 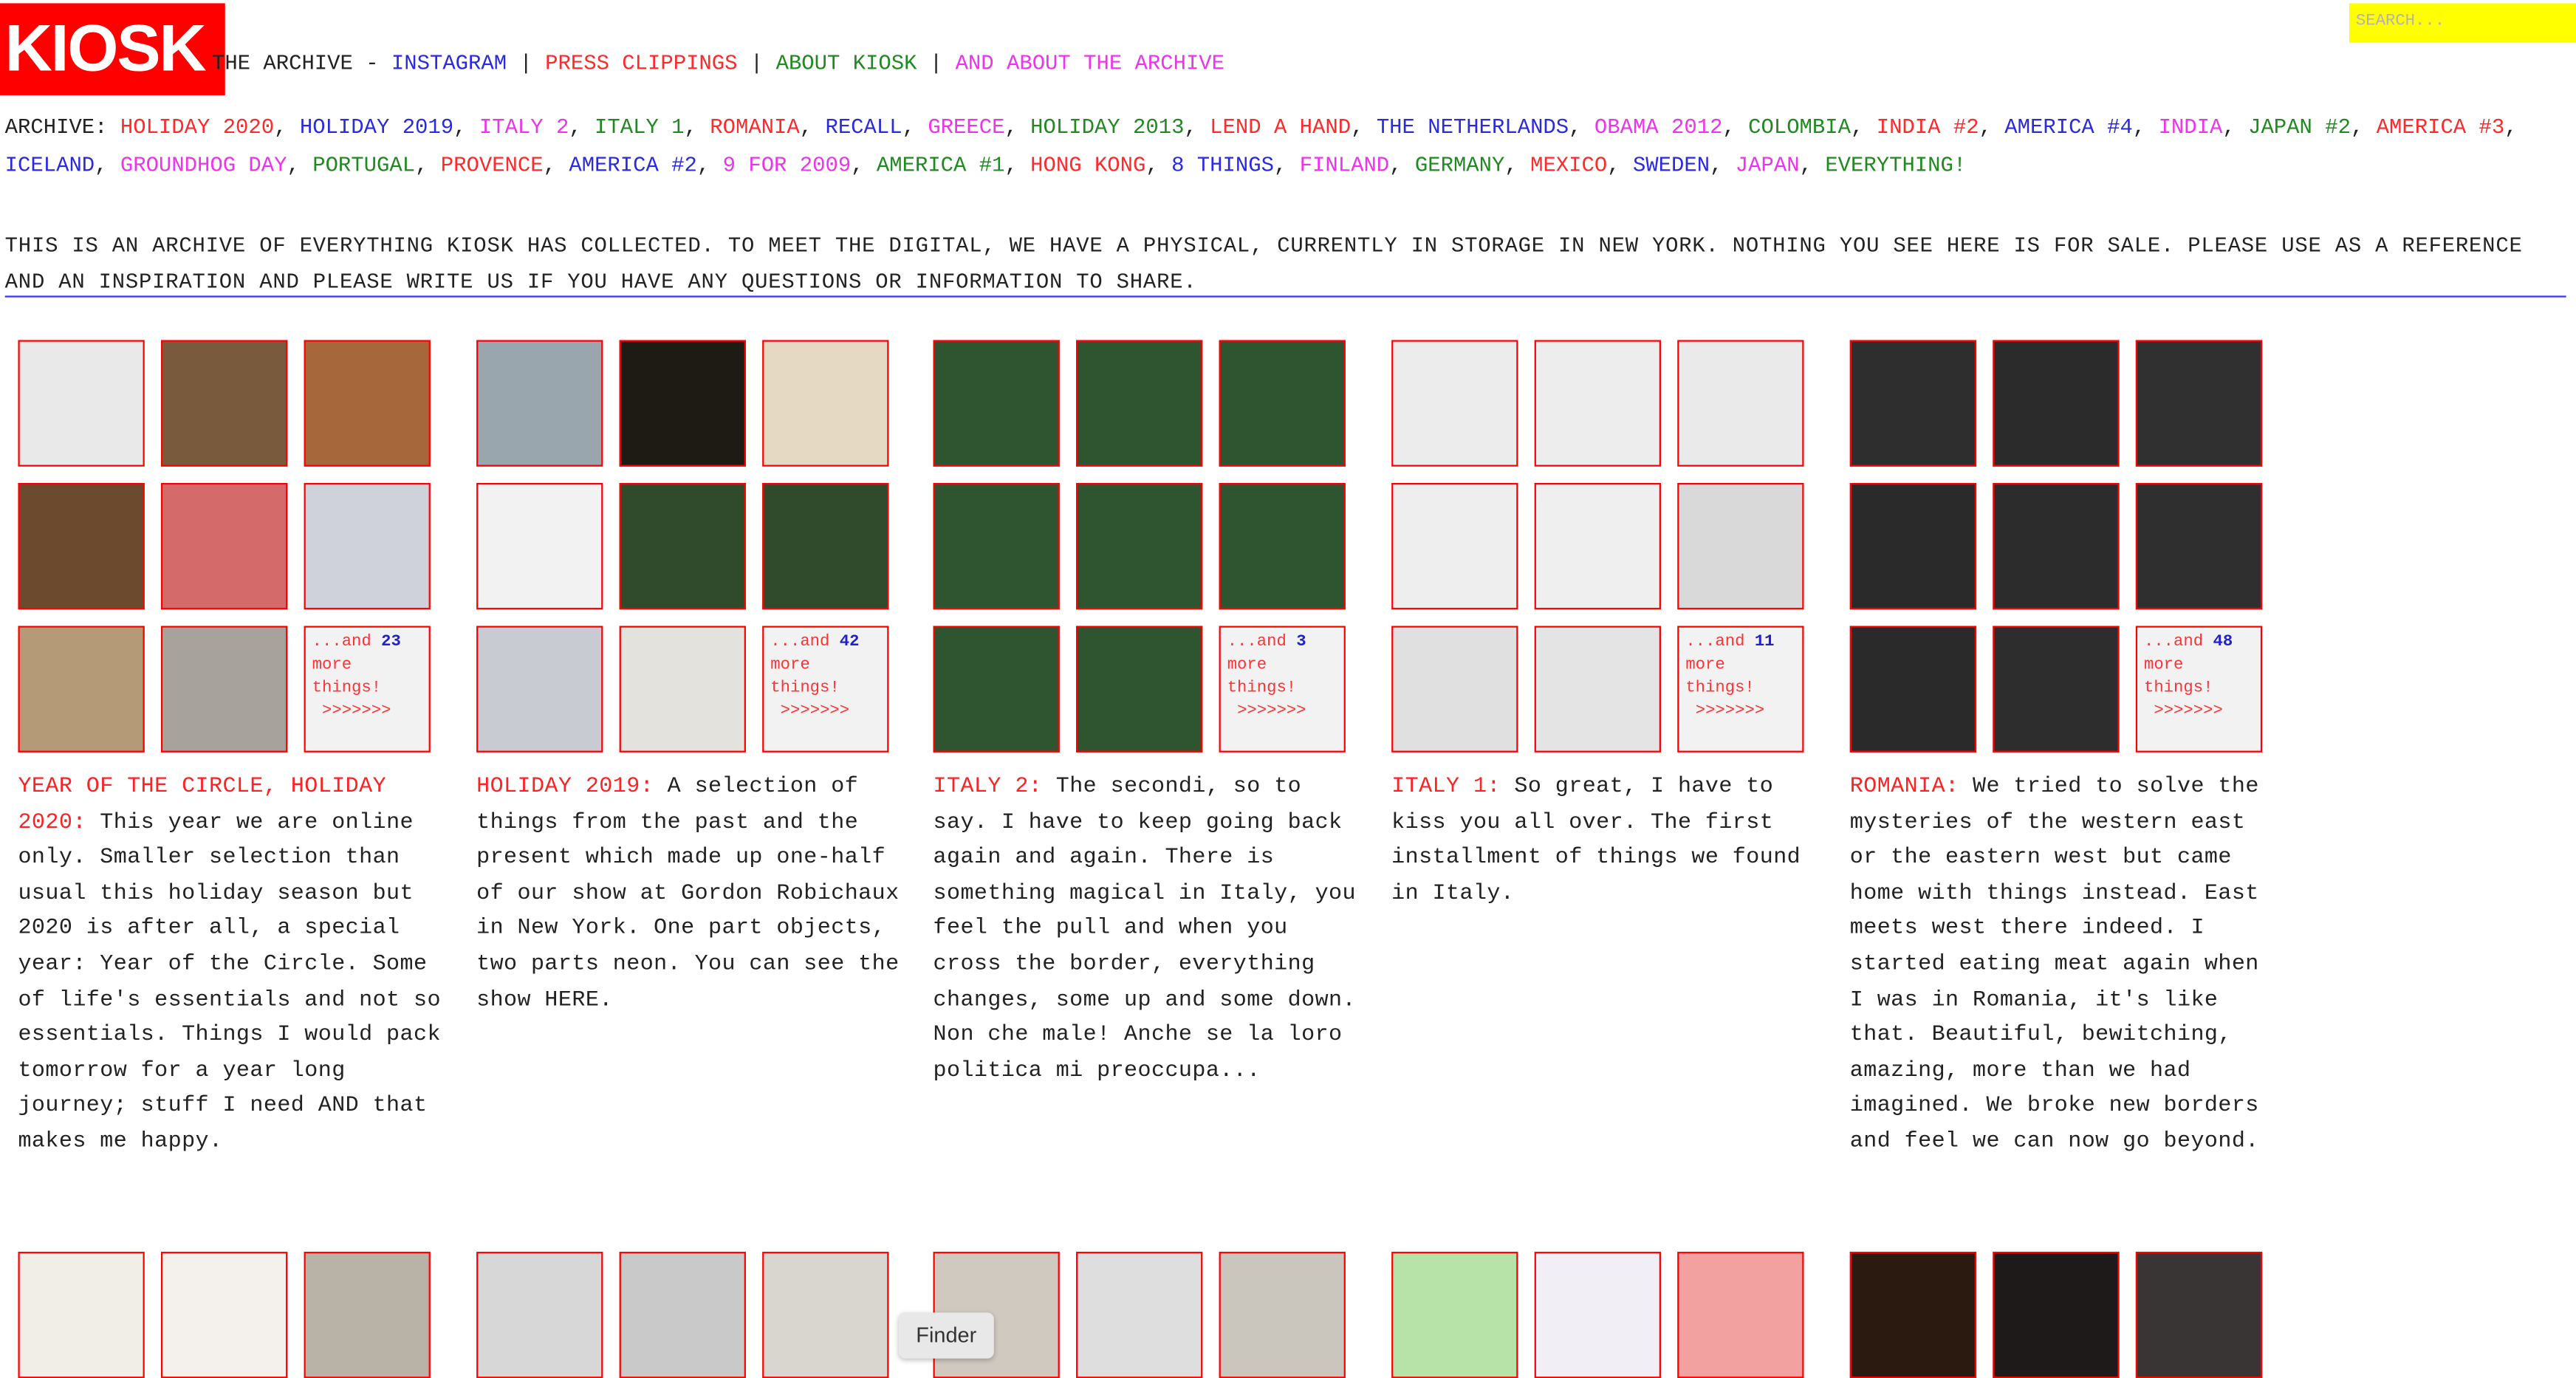 What do you see at coordinates (524, 128) in the screenshot?
I see `archive-link: ITALY 2` at bounding box center [524, 128].